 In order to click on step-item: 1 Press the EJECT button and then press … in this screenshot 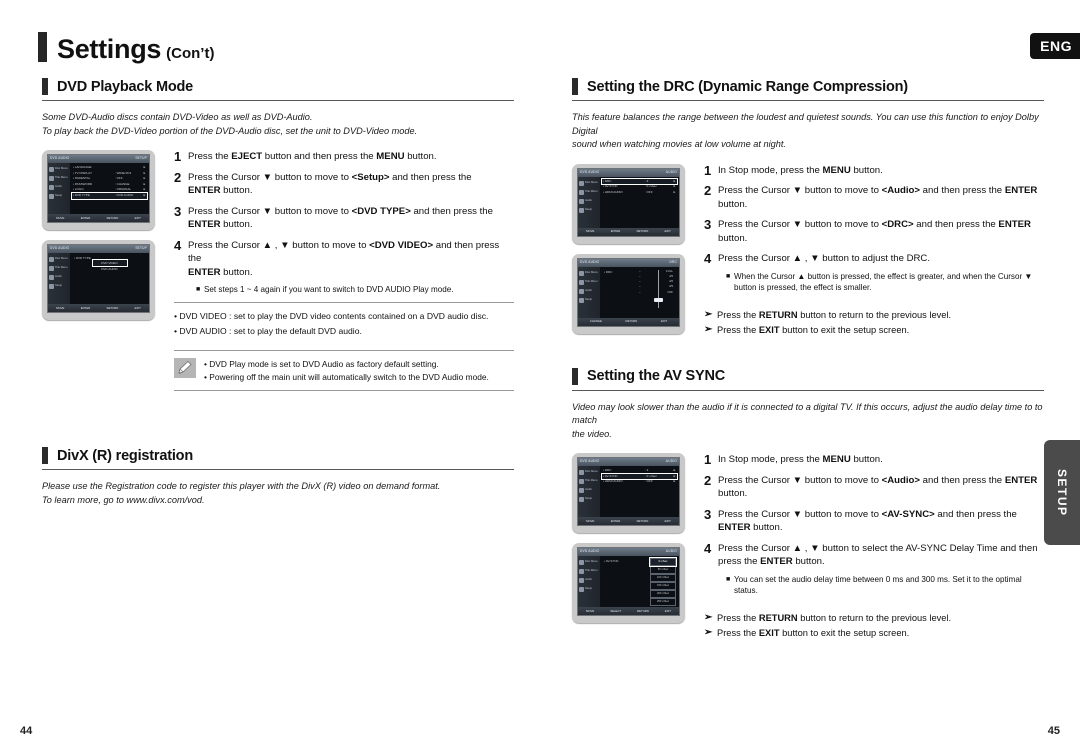, I will do `click(344, 157)`.